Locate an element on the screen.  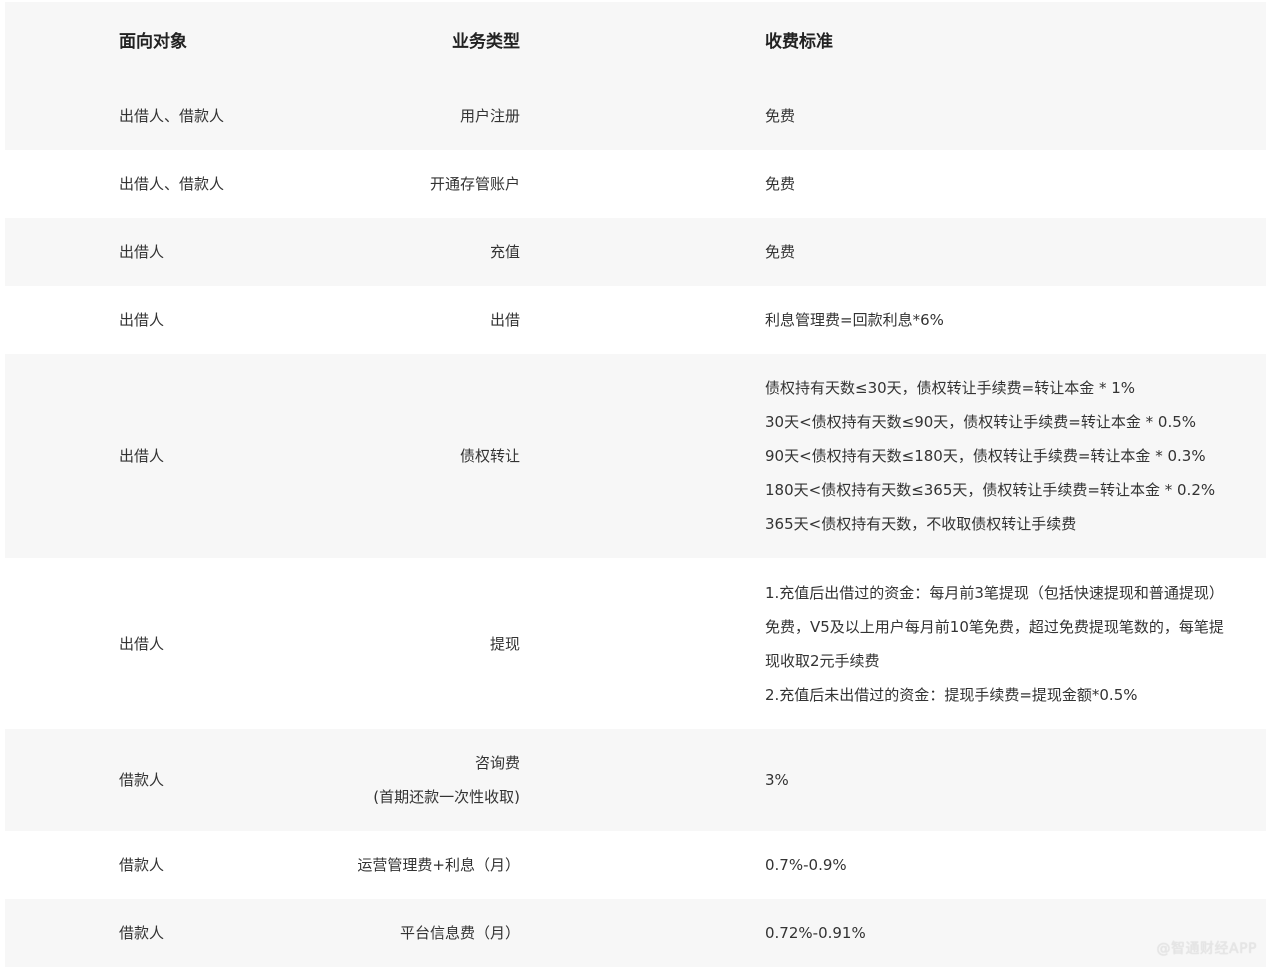
type-line: 提现 is located at coordinates (504, 643).